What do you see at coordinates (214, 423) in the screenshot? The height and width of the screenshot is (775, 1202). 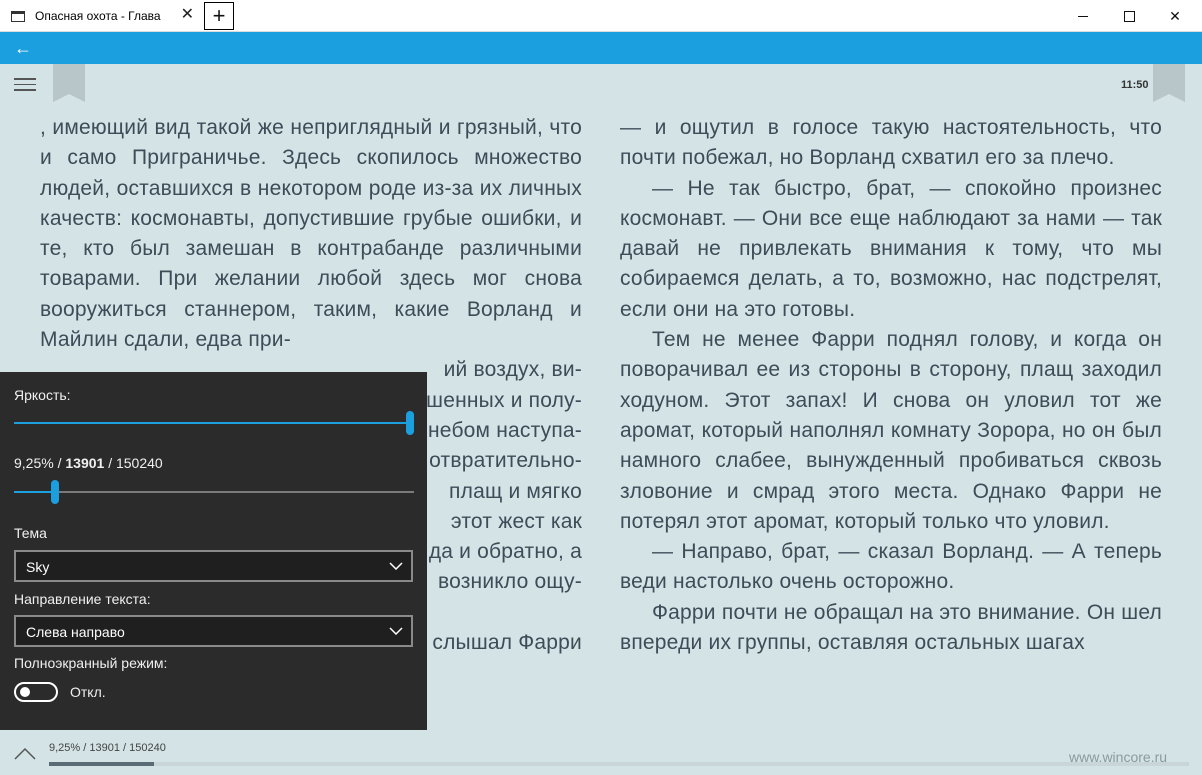 I see `brightness-slider` at bounding box center [214, 423].